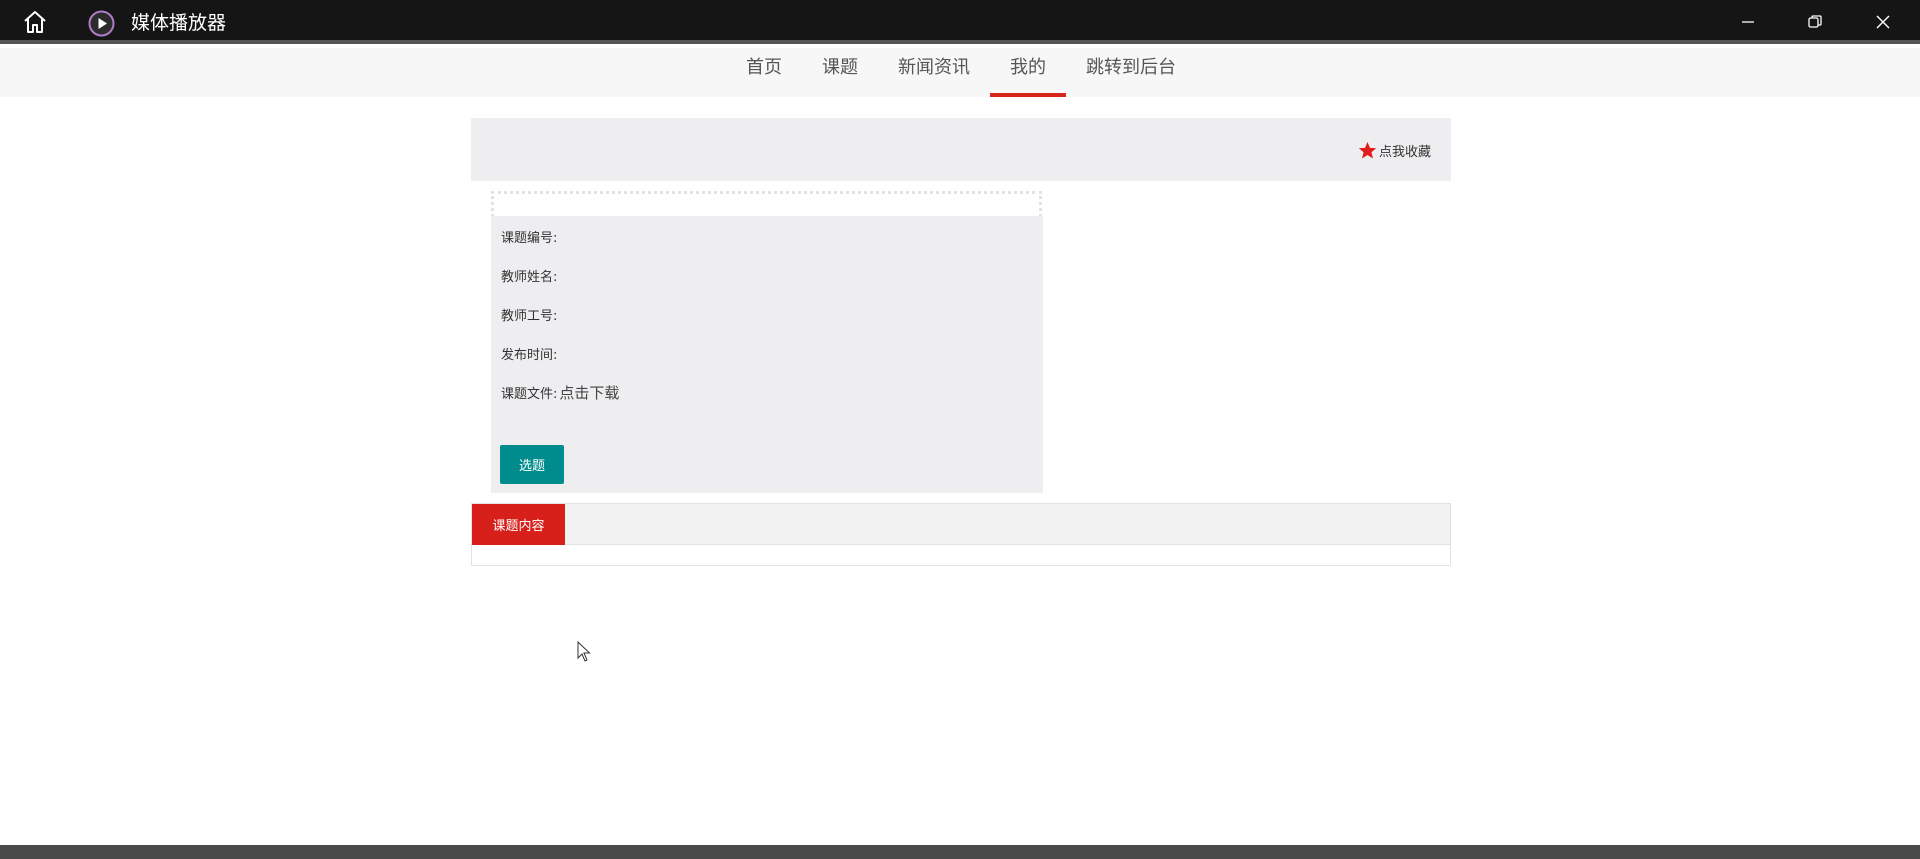  I want to click on nav-item-mine: 我的, so click(1028, 72).